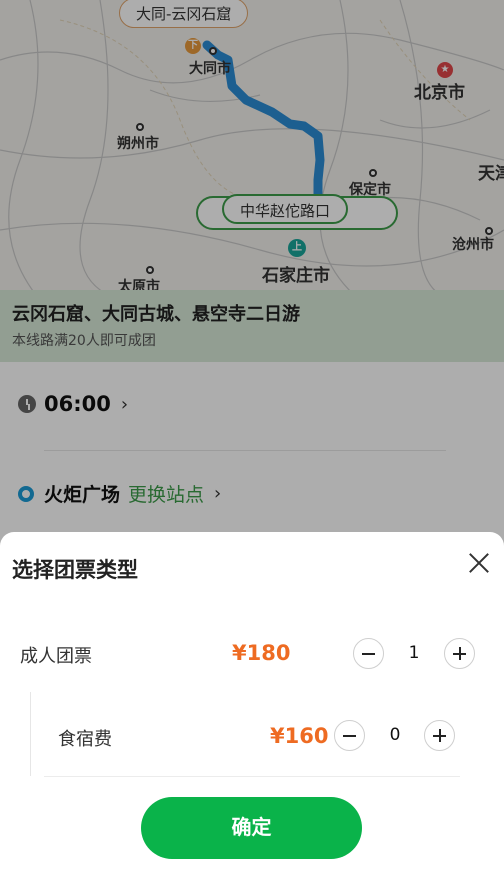 The height and width of the screenshot is (870, 504). I want to click on close-icon, so click(479, 563).